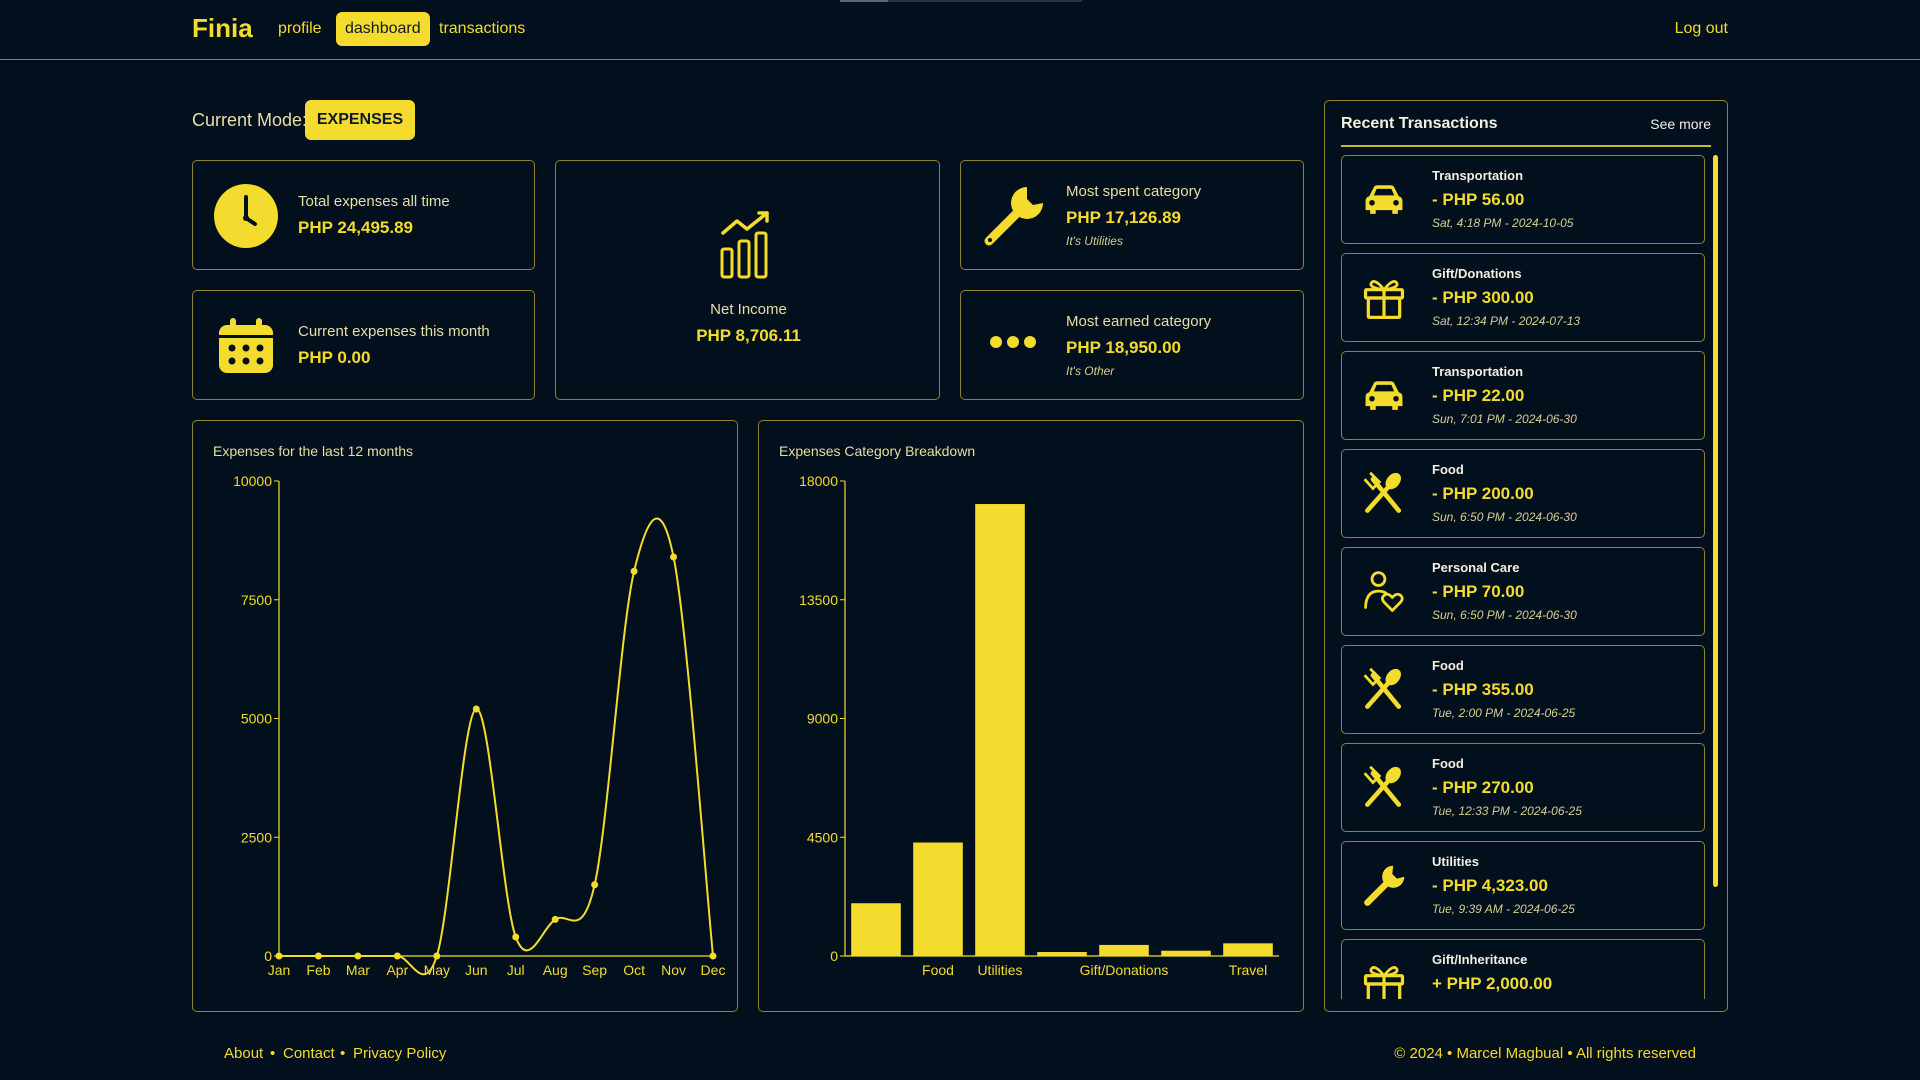 The image size is (1920, 1080). Describe the element at coordinates (1680, 124) in the screenshot. I see `see-more-link: See more` at that location.